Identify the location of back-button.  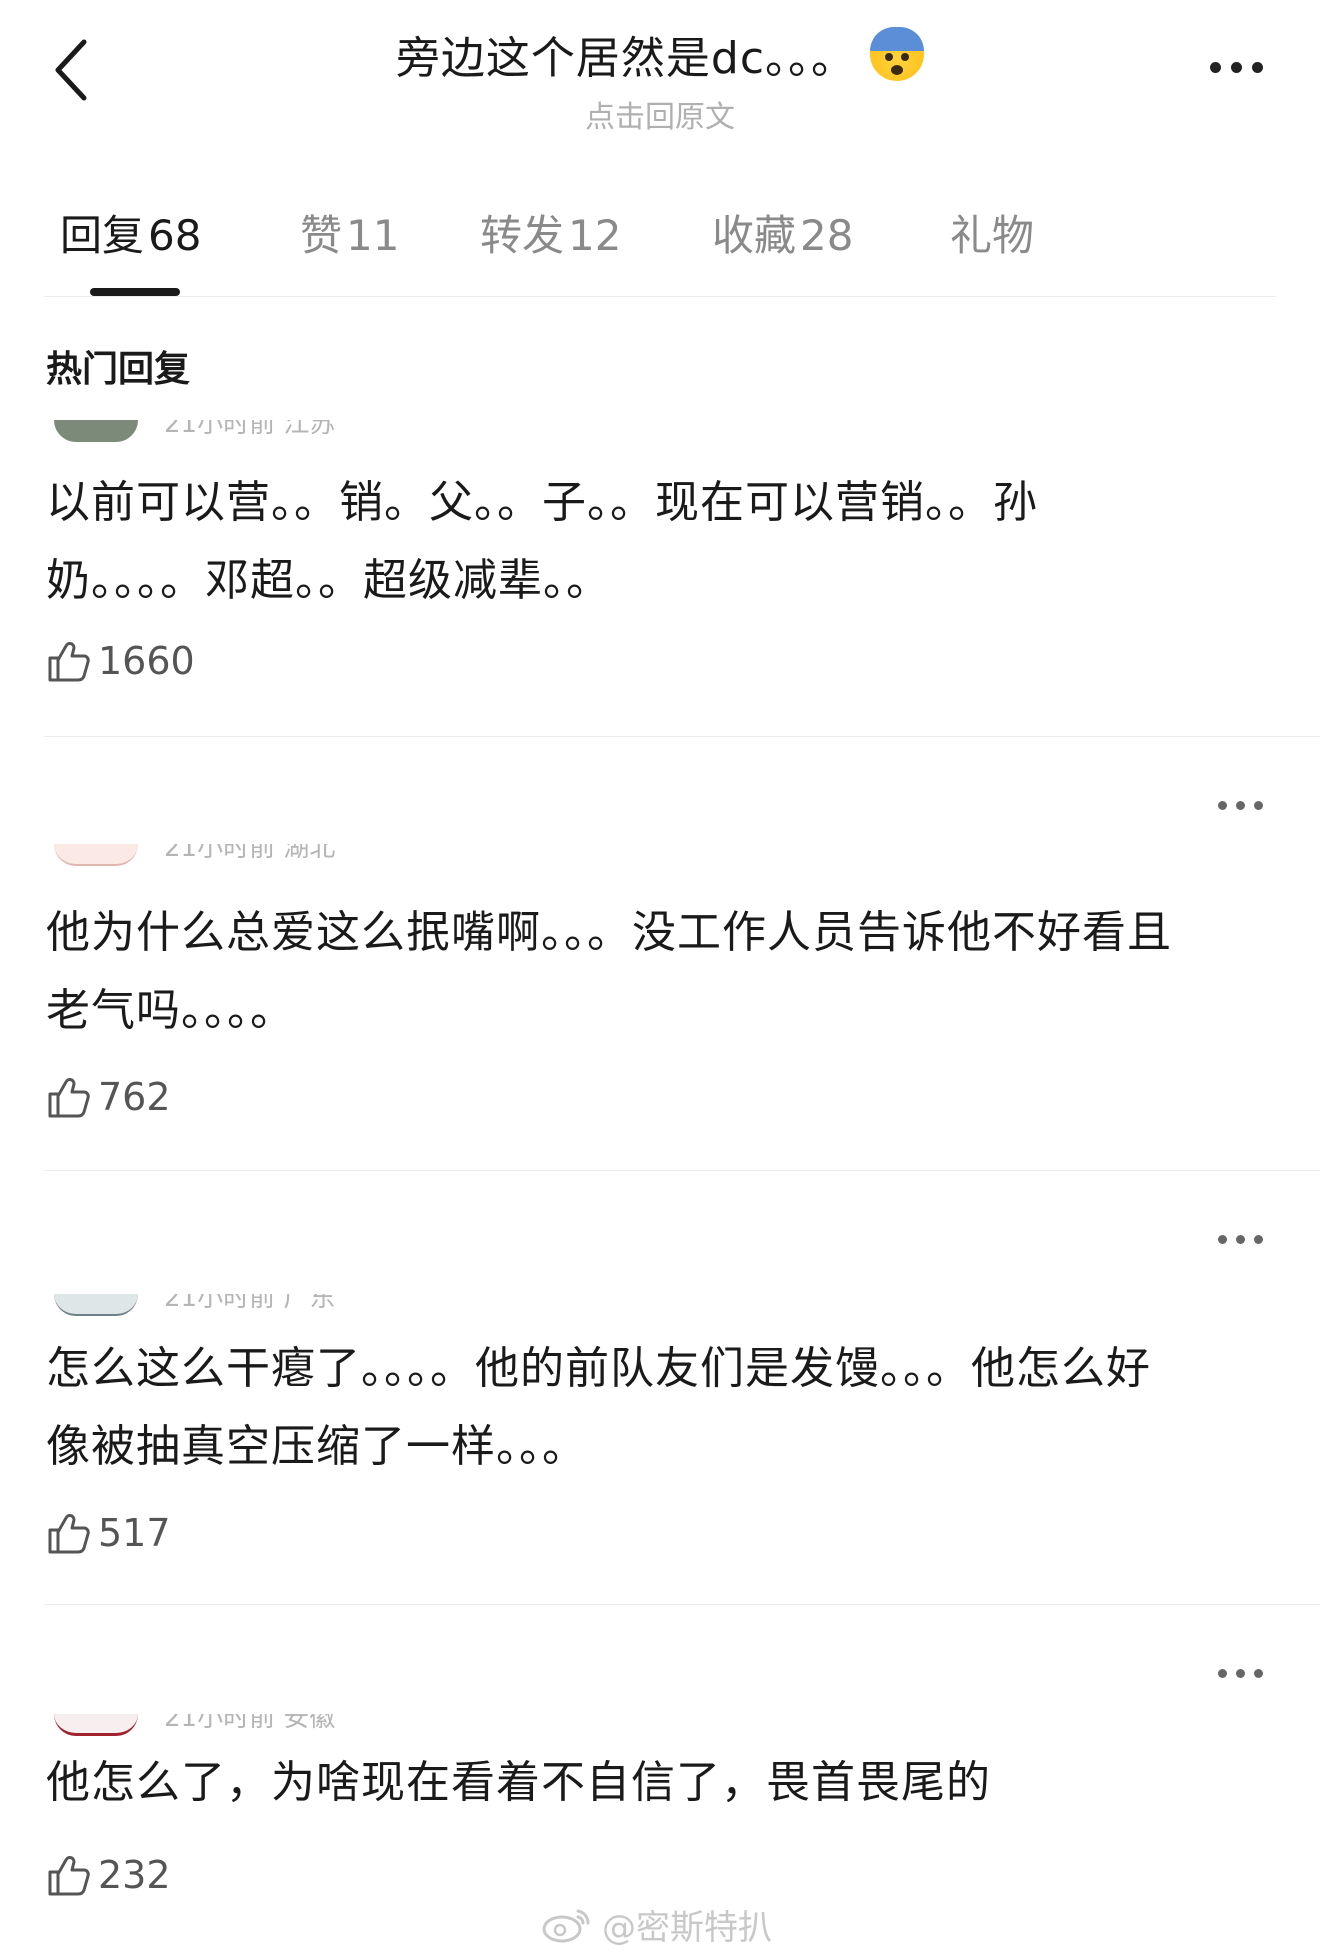
(70, 70).